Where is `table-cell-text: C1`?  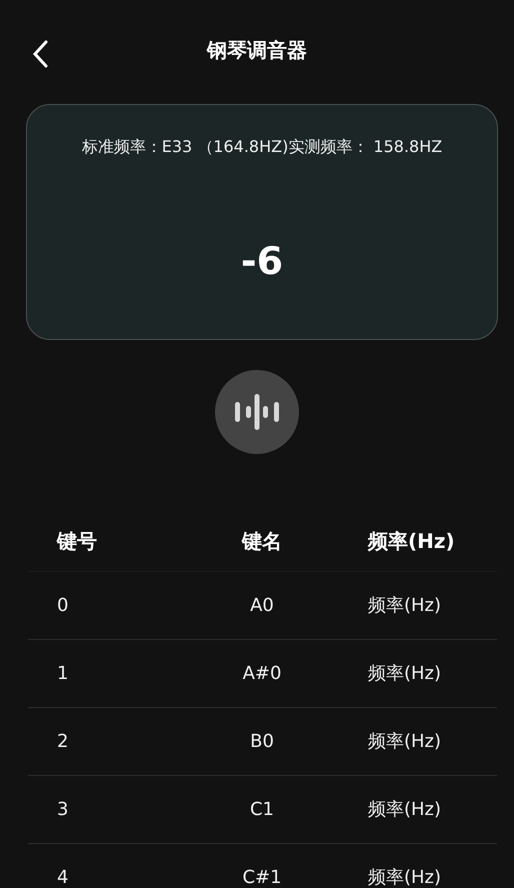 table-cell-text: C1 is located at coordinates (262, 810).